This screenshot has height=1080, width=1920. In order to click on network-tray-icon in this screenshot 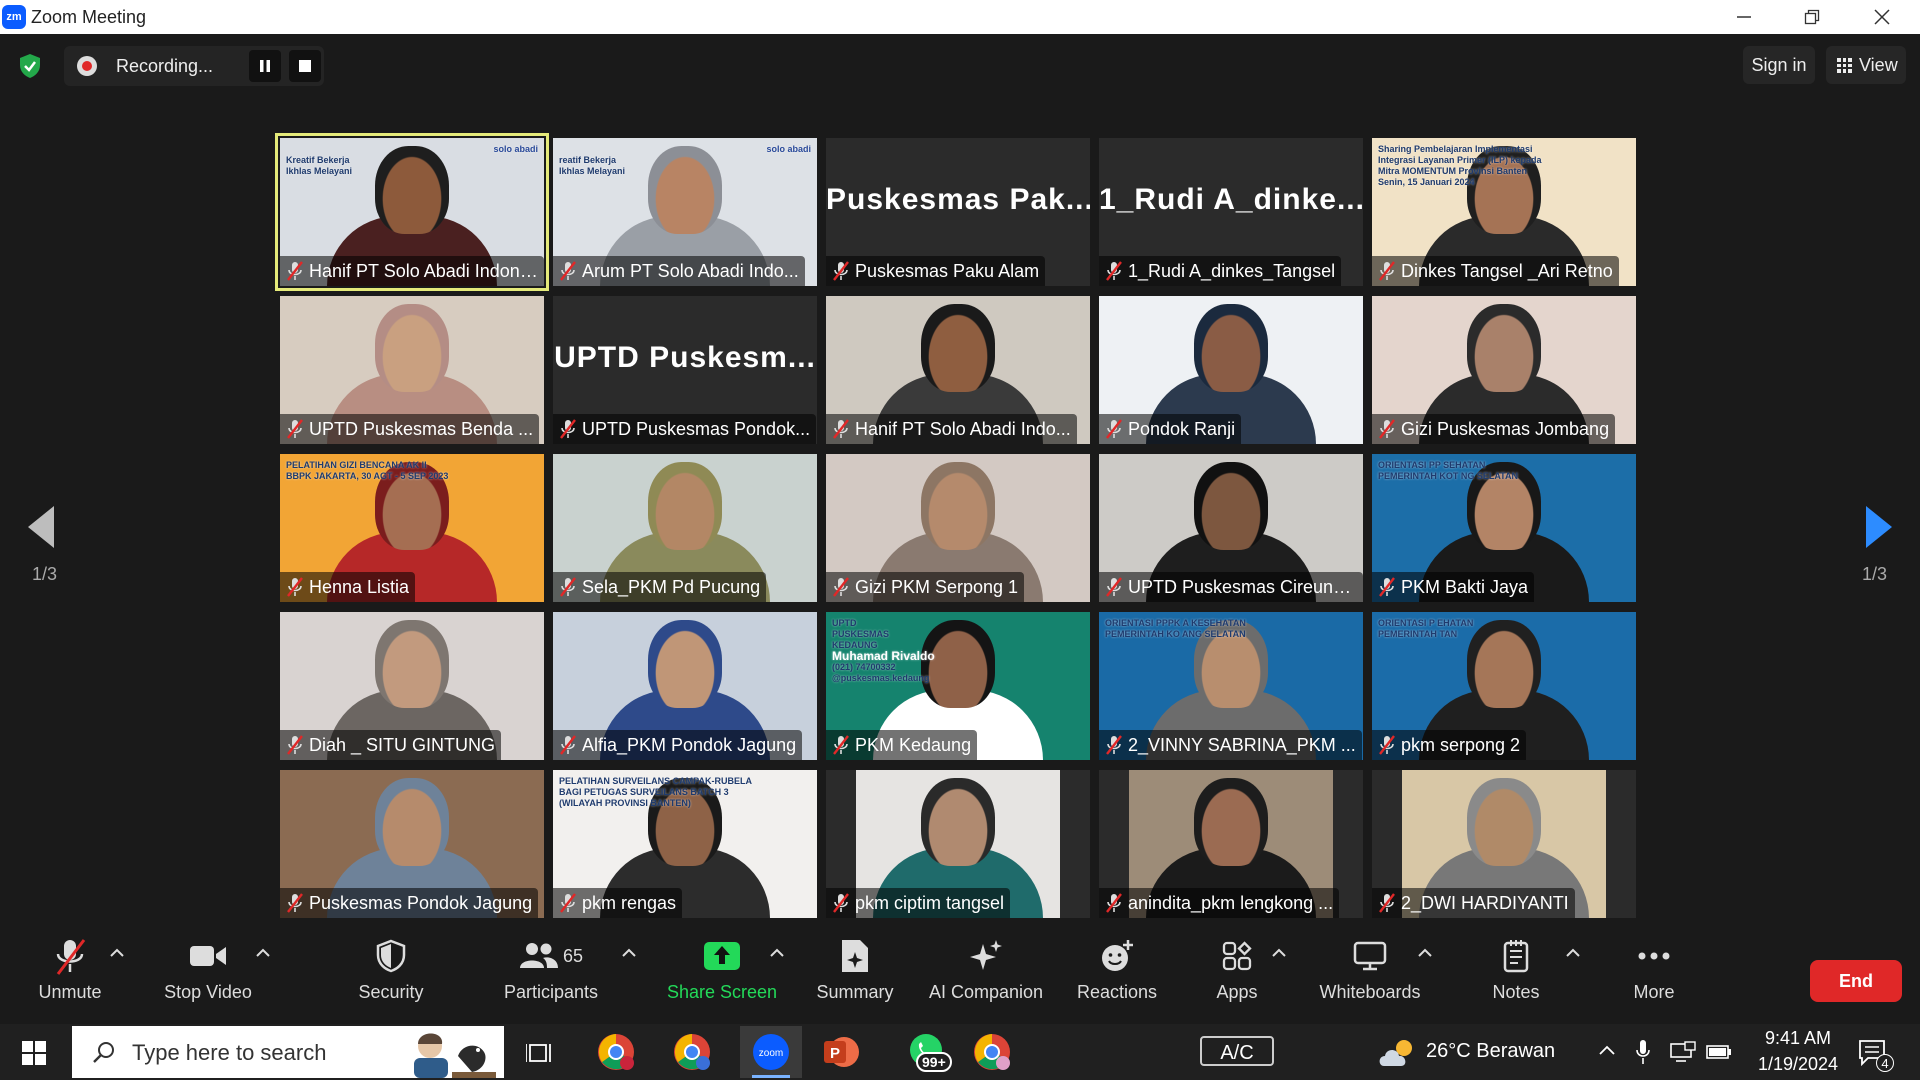, I will do `click(1683, 1052)`.